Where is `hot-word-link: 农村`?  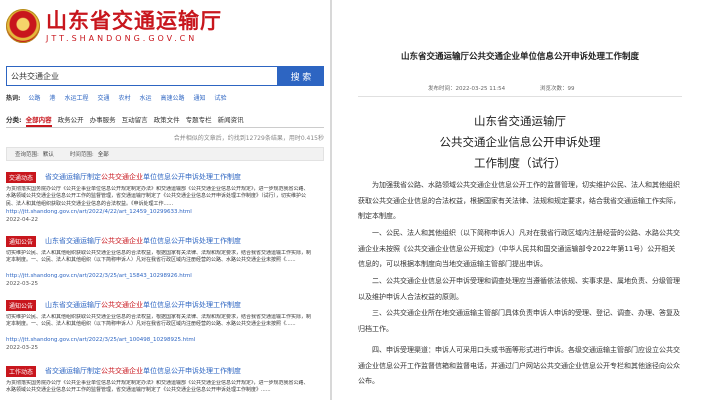
hot-word-link: 农村 is located at coordinates (124, 97).